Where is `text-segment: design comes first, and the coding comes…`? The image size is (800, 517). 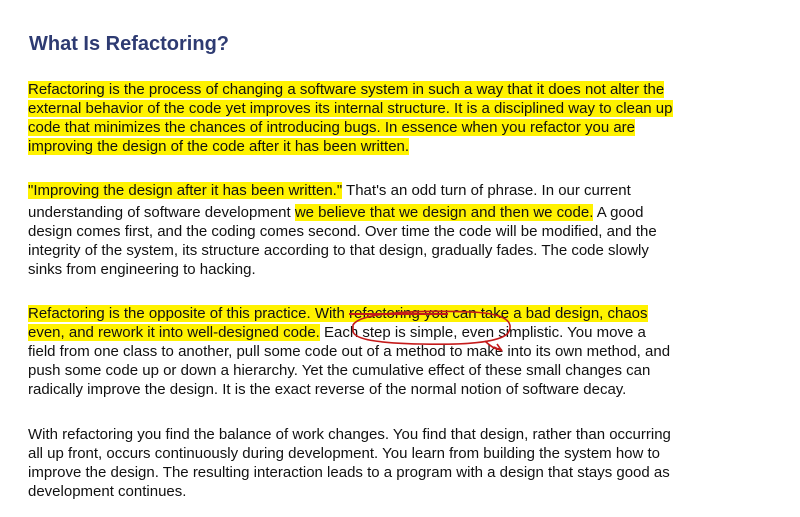
text-segment: design comes first, and the coding comes… is located at coordinates (342, 231).